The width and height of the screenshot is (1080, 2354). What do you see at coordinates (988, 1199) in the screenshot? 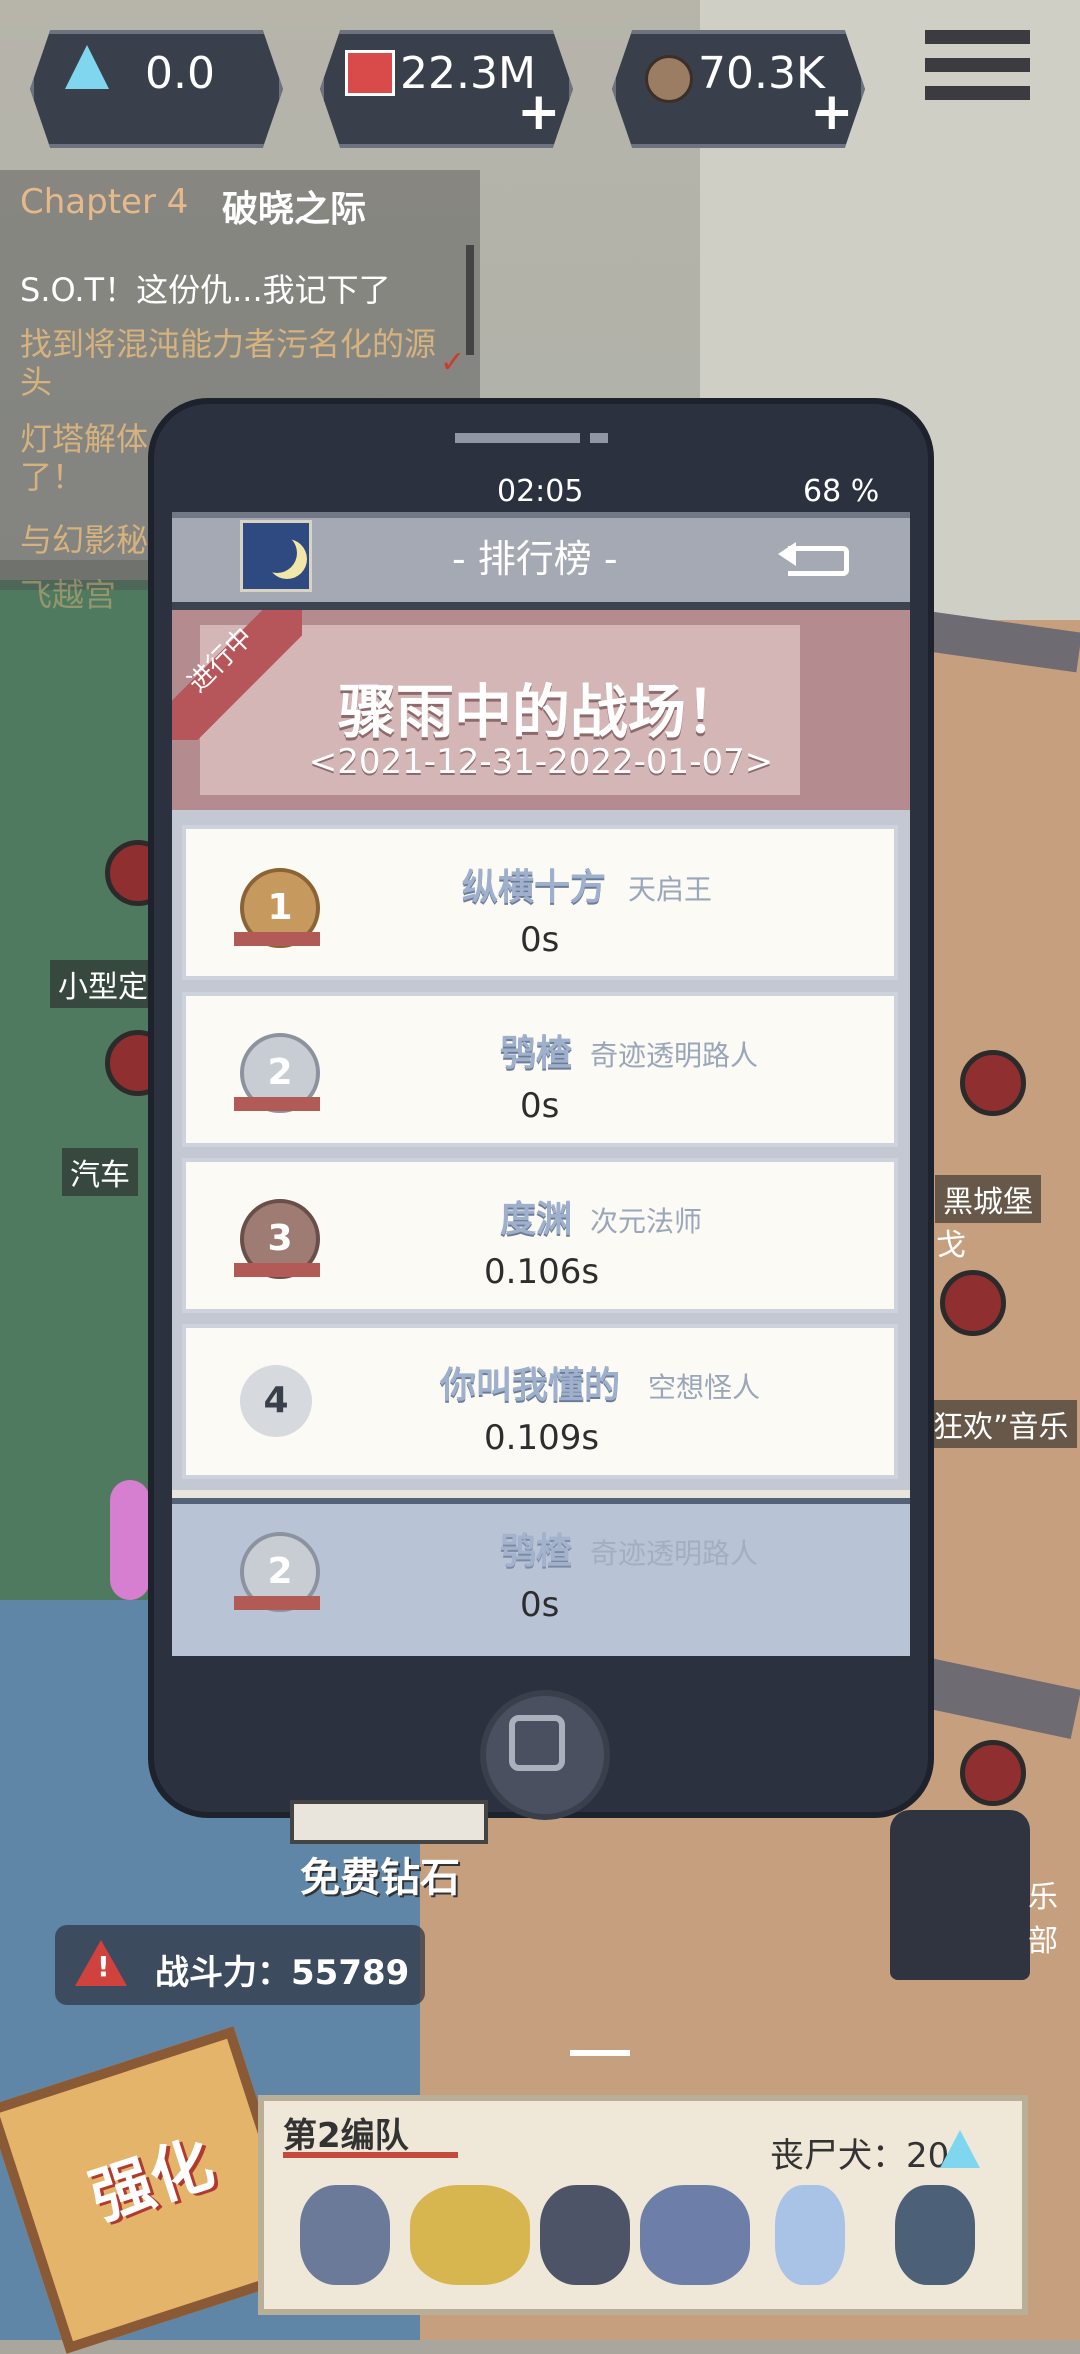
I see `map-label: 黑城堡` at bounding box center [988, 1199].